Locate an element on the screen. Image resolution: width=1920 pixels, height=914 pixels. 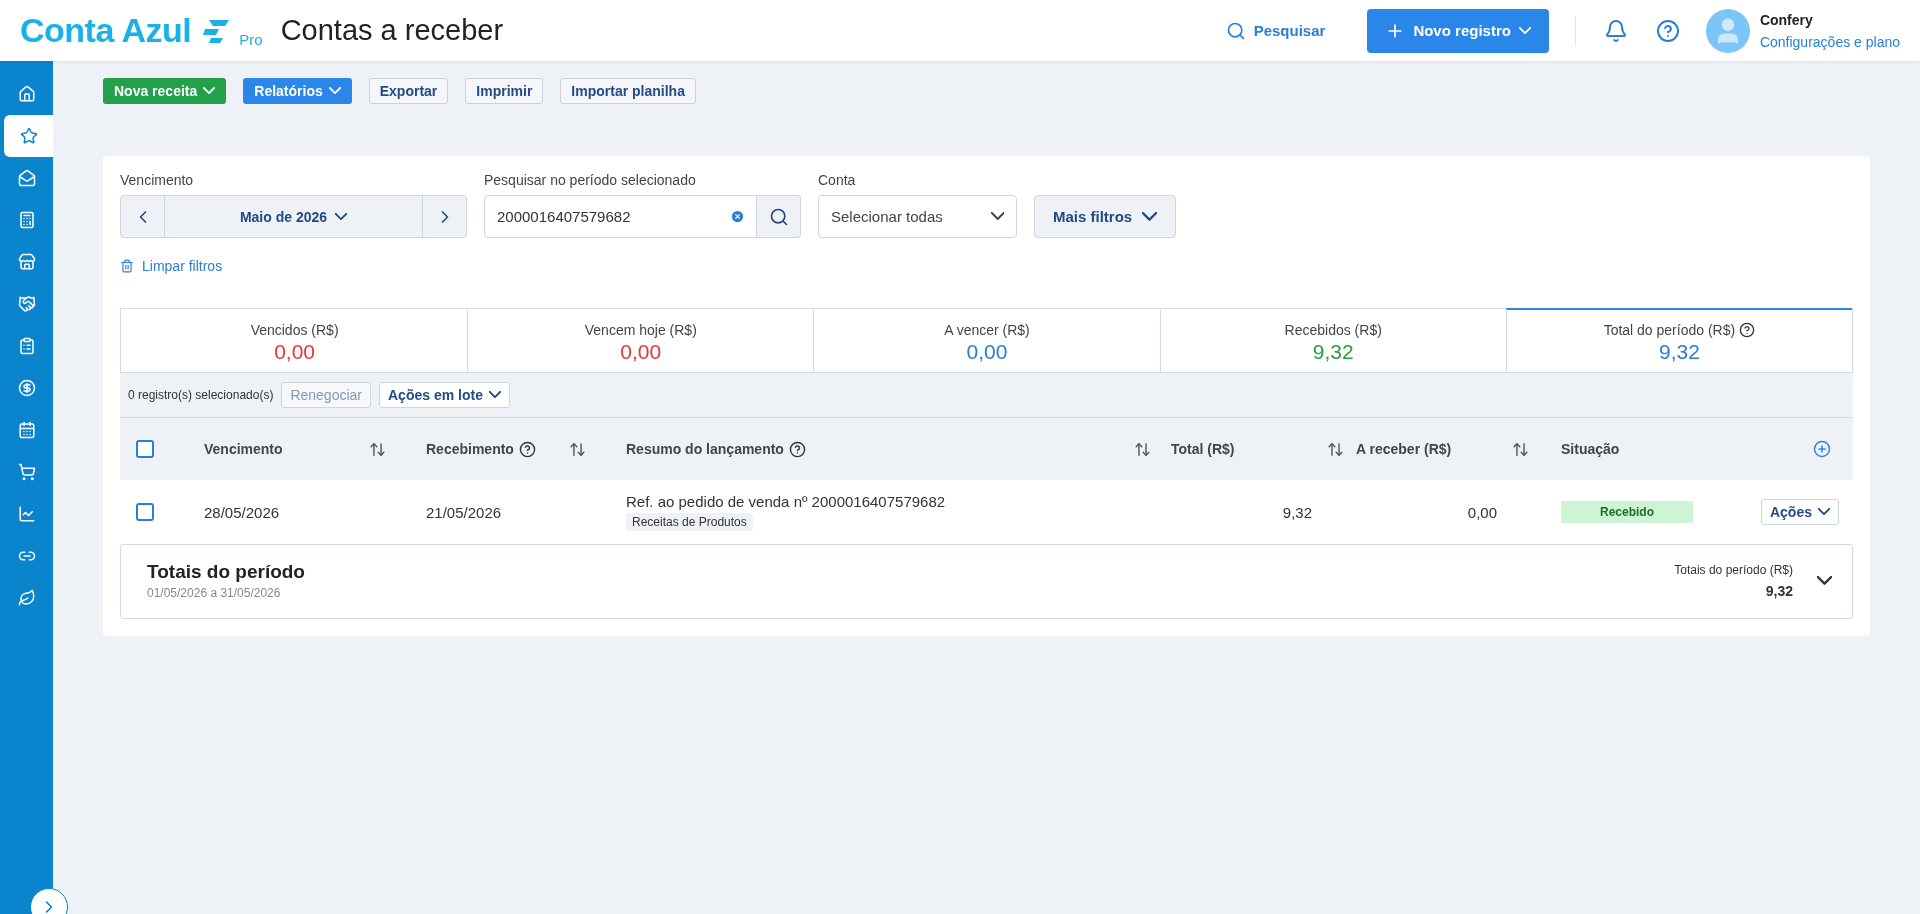
column-header: Recebimento is located at coordinates (506, 449).